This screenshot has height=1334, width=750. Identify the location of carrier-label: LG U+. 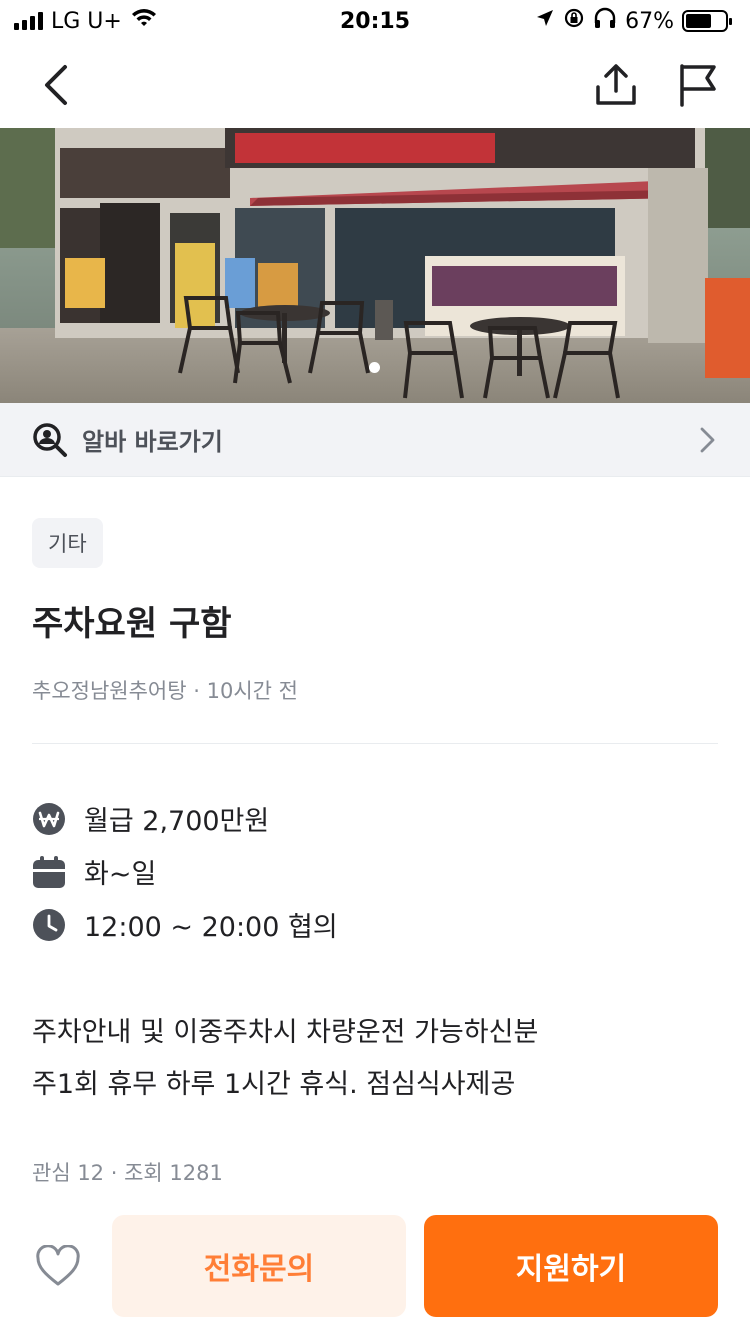
(86, 21).